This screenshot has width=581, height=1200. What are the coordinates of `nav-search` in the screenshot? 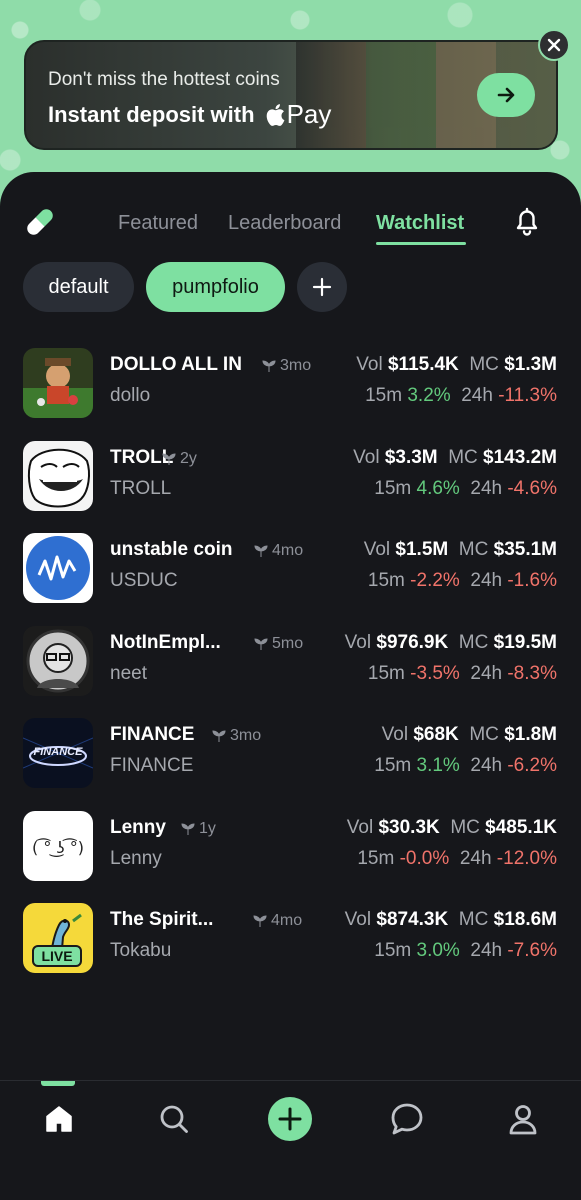 It's located at (174, 1119).